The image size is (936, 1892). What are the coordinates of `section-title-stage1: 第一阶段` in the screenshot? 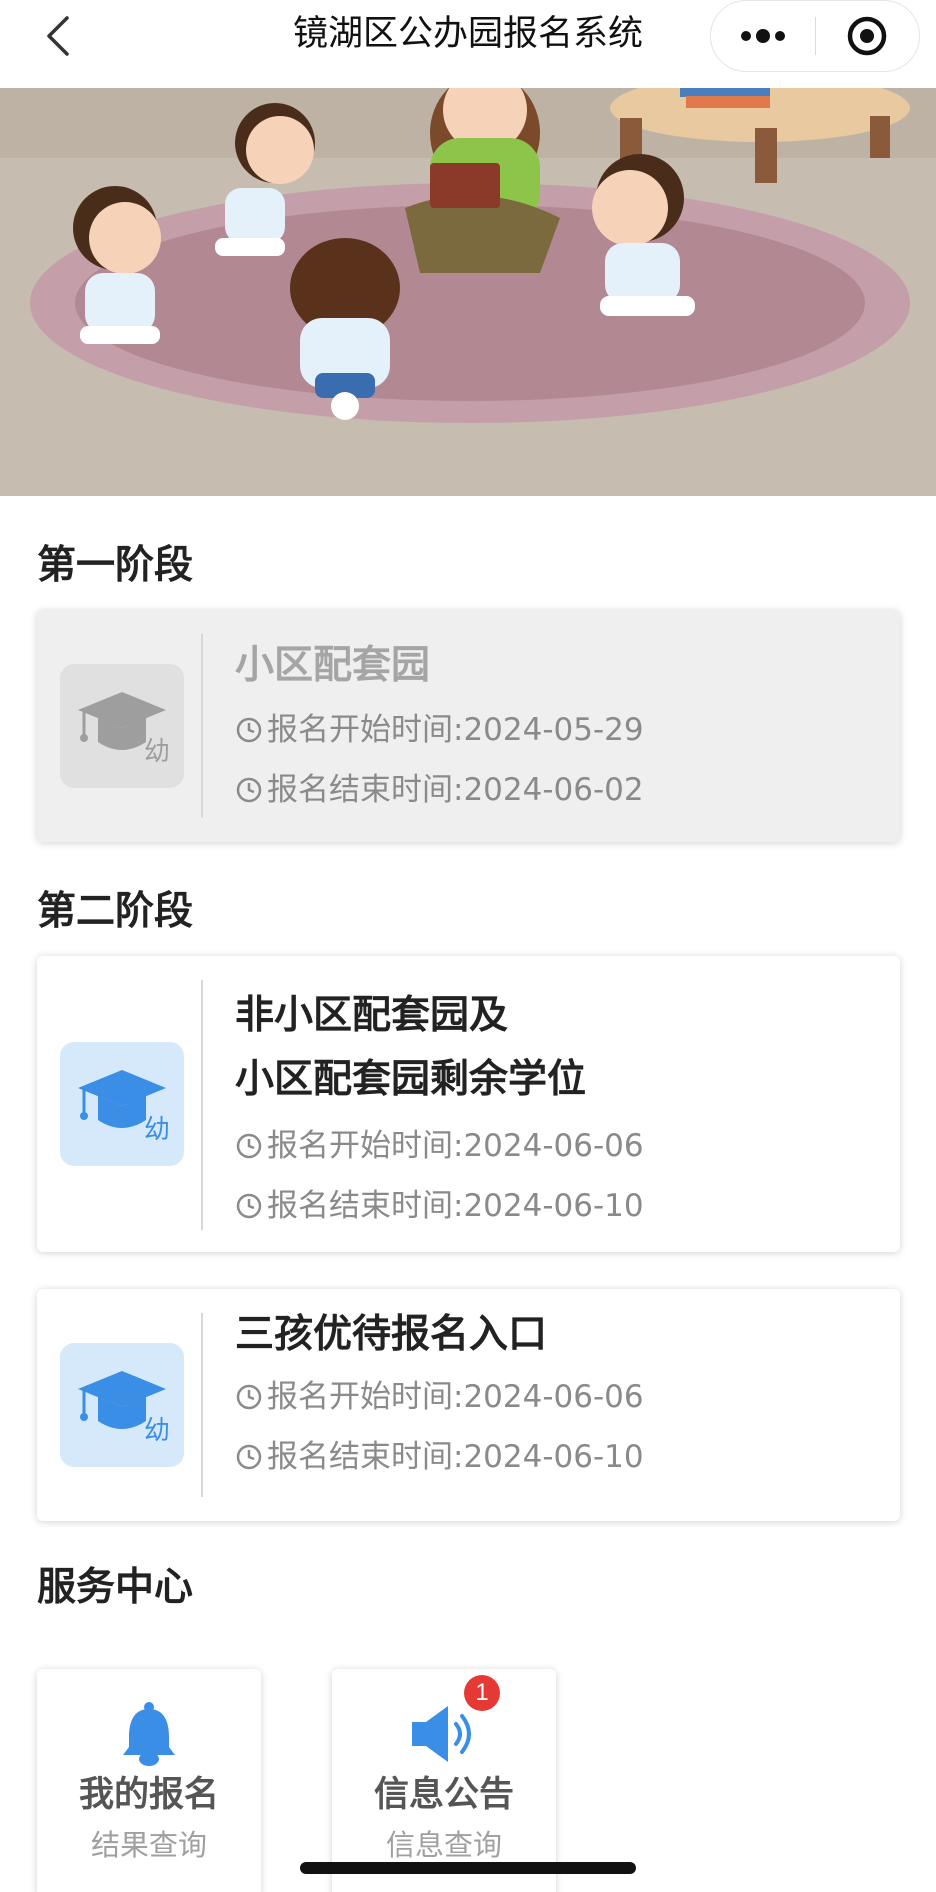 It's located at (115, 565).